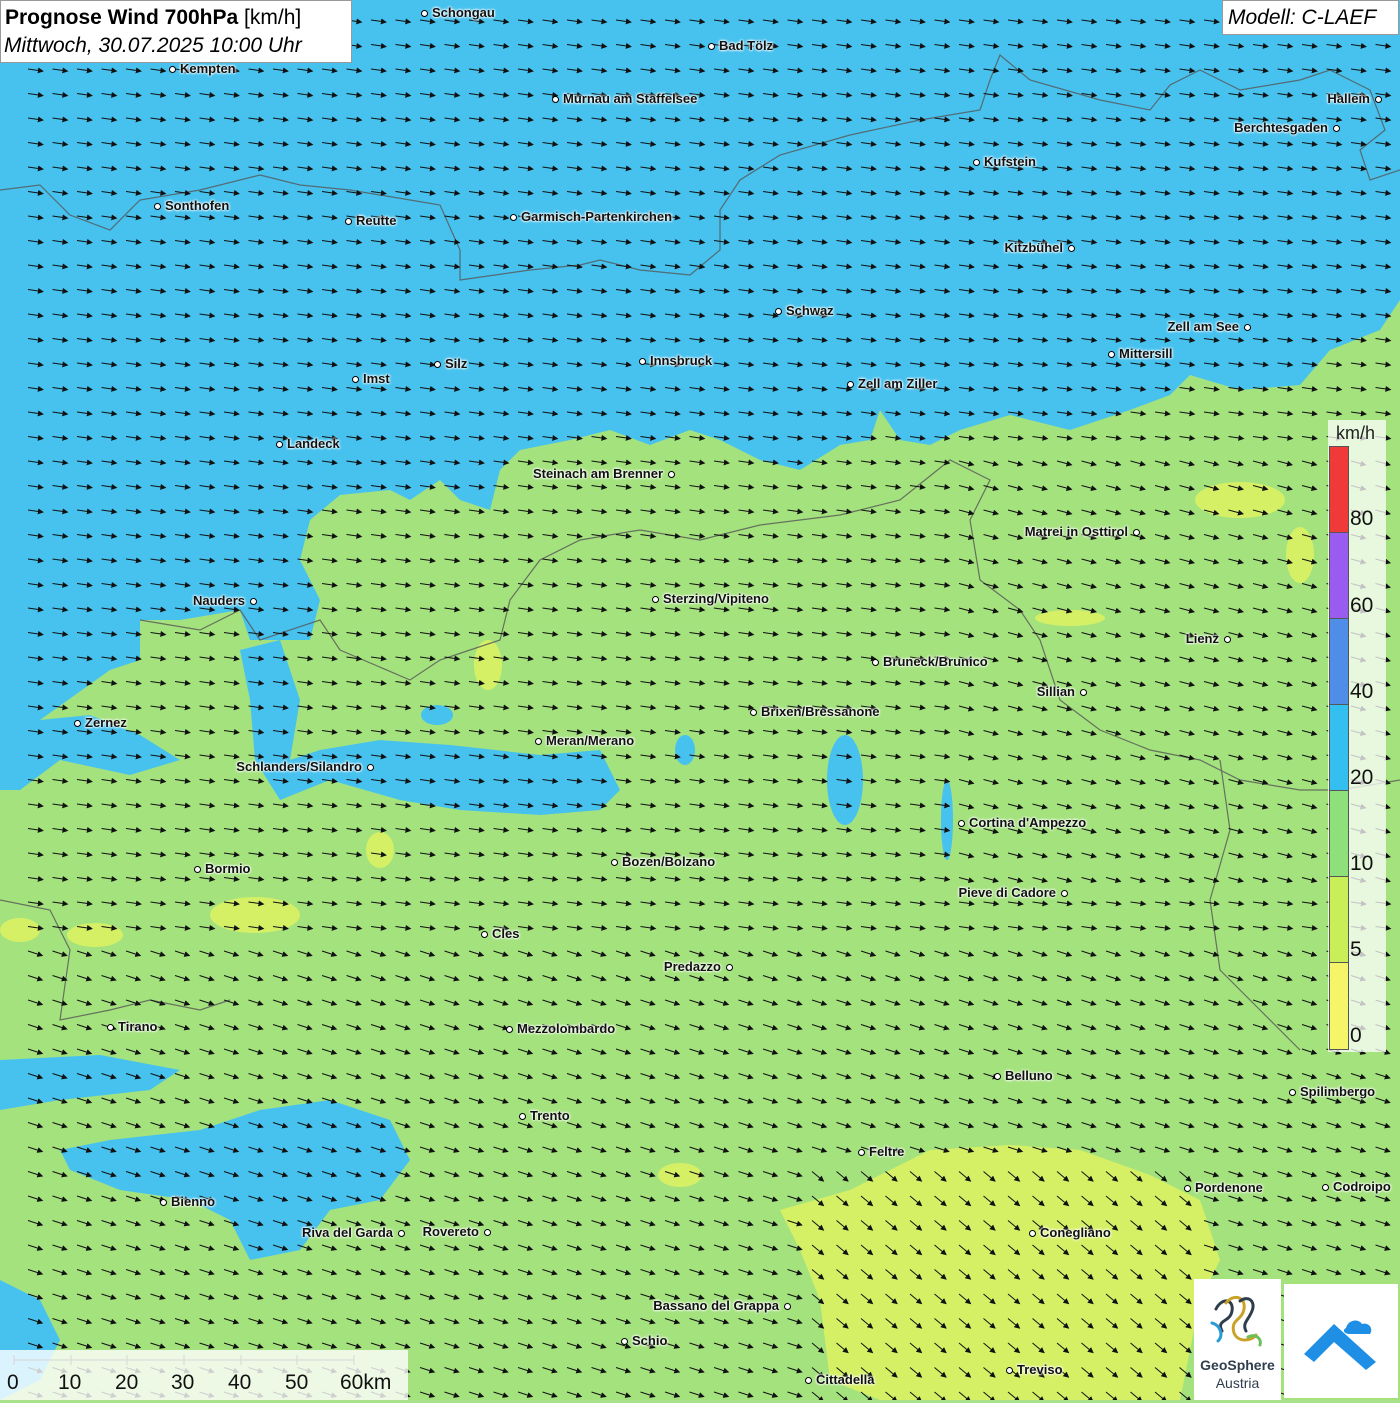 This screenshot has width=1400, height=1403. Describe the element at coordinates (1362, 777) in the screenshot. I see `legend-tick-20: 20` at that location.